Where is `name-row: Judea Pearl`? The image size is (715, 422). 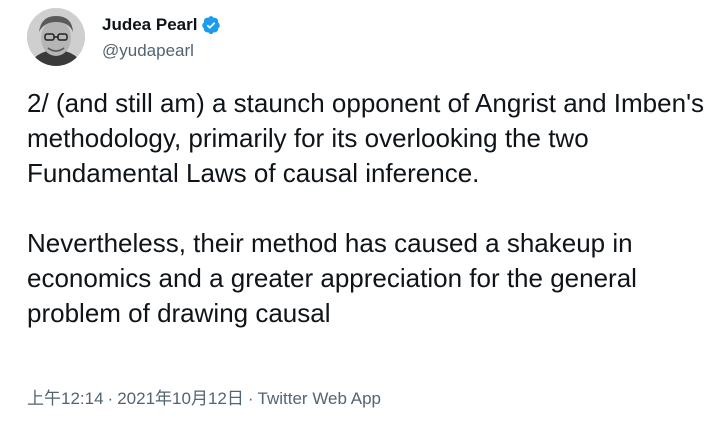
name-row: Judea Pearl is located at coordinates (161, 25).